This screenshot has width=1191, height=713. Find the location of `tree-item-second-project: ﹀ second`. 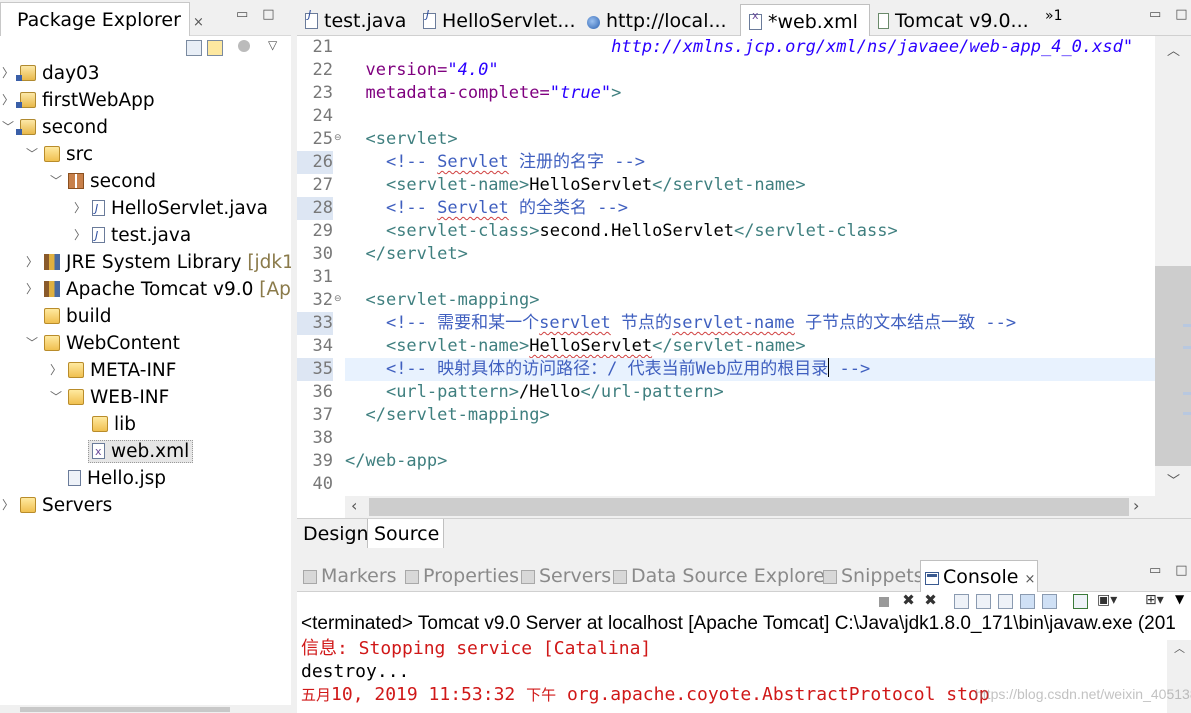

tree-item-second-project: ﹀ second is located at coordinates (54, 127).